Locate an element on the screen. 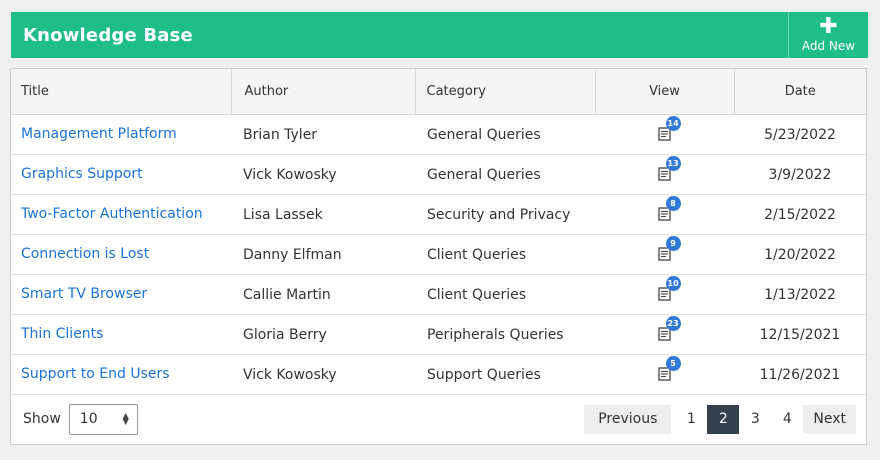 This screenshot has height=460, width=880. plus-icon: ✚ is located at coordinates (828, 26).